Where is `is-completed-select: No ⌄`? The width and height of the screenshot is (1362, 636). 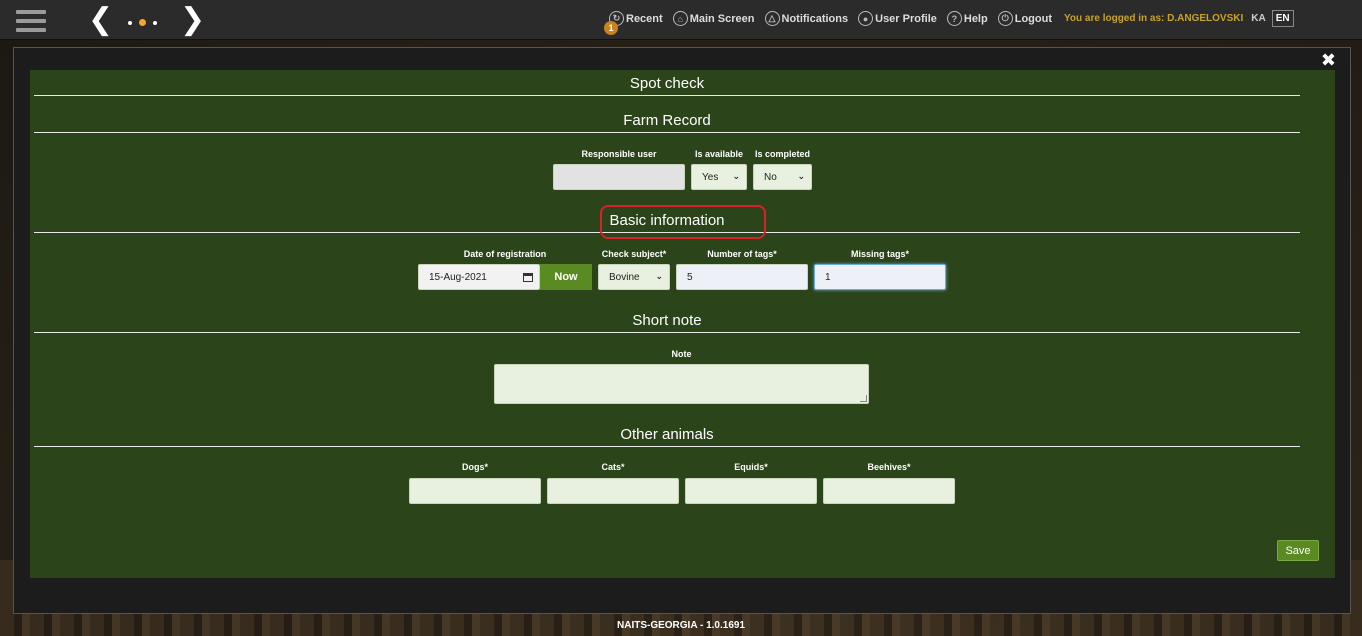
is-completed-select: No ⌄ is located at coordinates (782, 177).